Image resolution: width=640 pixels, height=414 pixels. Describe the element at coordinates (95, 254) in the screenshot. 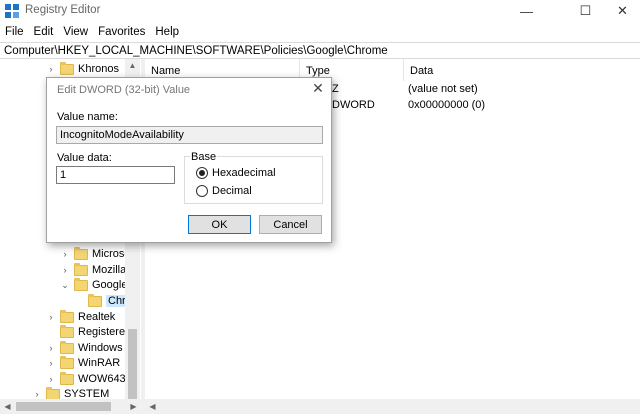

I see `tree-item-microsoft: › Microso` at that location.